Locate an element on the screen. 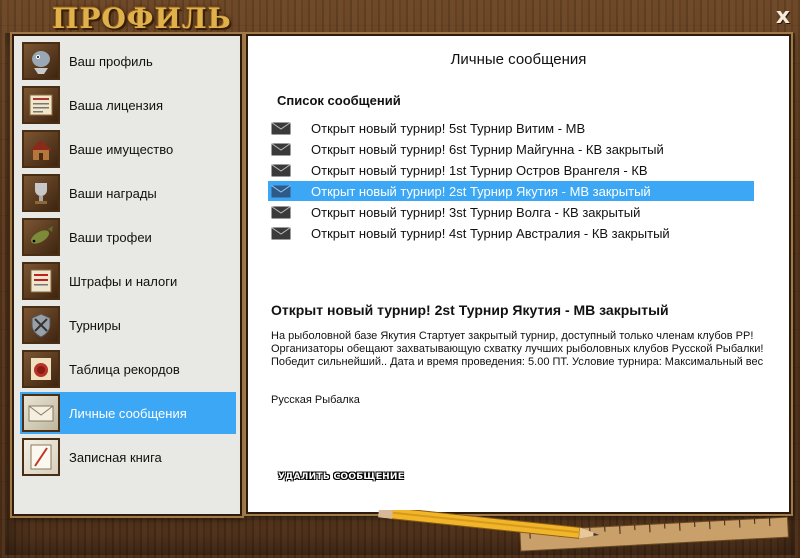 This screenshot has height=558, width=800. sidebar-item-notebook: Записная книга is located at coordinates (128, 457).